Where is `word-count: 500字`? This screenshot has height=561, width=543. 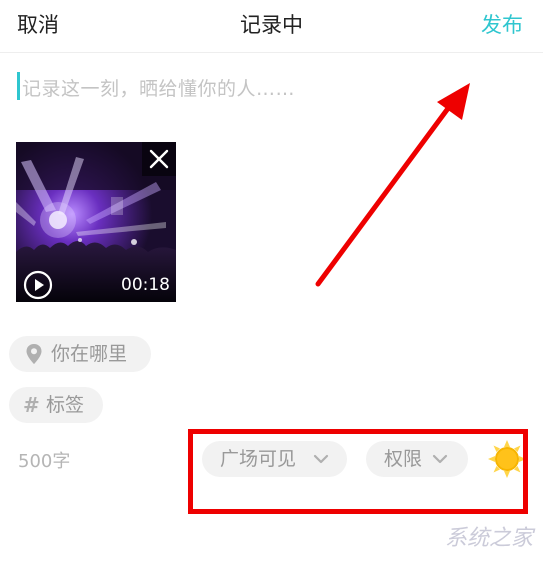 word-count: 500字 is located at coordinates (44, 461).